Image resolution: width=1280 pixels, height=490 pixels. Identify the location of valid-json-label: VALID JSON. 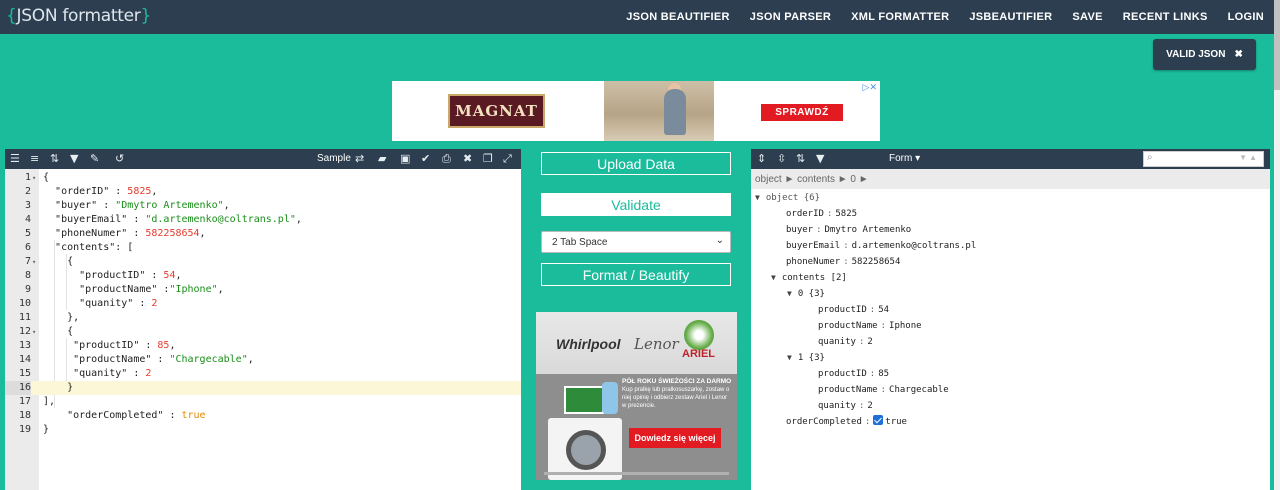
(1196, 54).